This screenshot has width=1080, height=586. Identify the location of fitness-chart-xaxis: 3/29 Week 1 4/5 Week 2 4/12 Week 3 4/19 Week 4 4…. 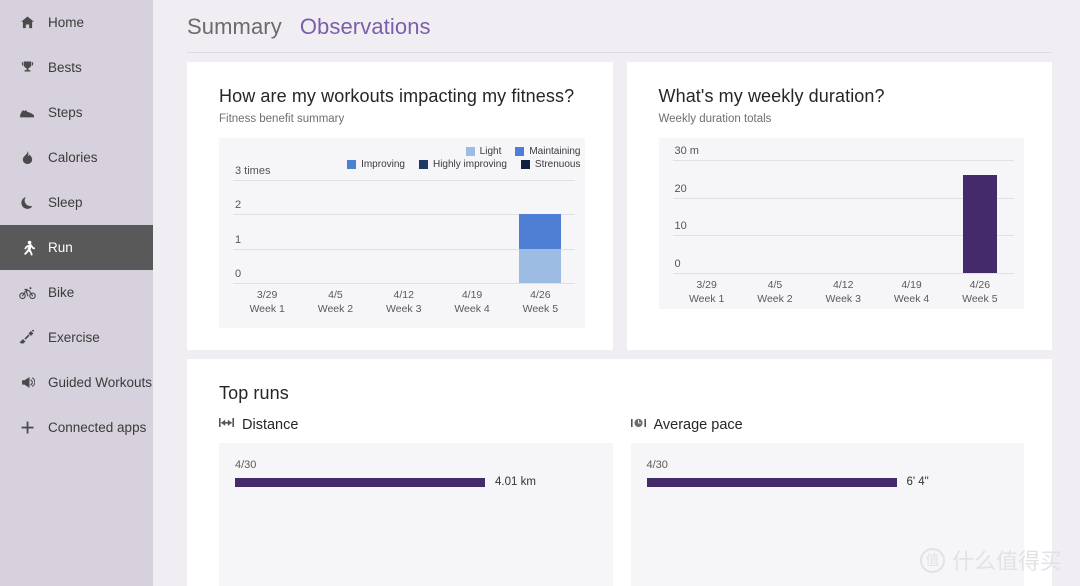
(404, 302).